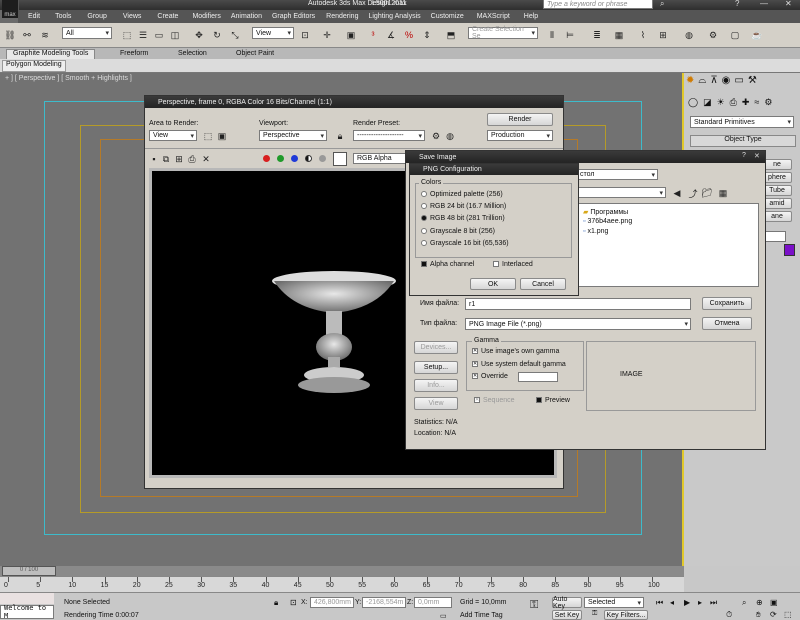 The image size is (800, 620). What do you see at coordinates (744, 603) in the screenshot?
I see `zoom-icon: ⌕` at bounding box center [744, 603].